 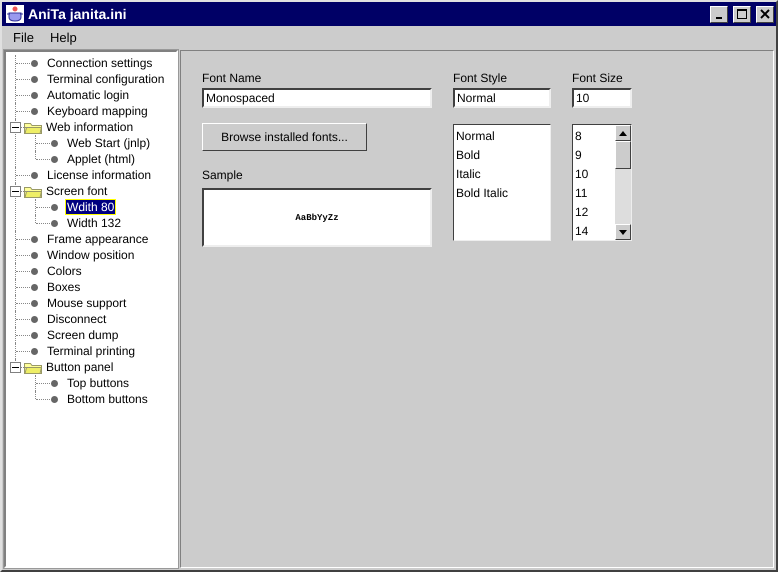 I want to click on minimize-icon, so click(x=719, y=17).